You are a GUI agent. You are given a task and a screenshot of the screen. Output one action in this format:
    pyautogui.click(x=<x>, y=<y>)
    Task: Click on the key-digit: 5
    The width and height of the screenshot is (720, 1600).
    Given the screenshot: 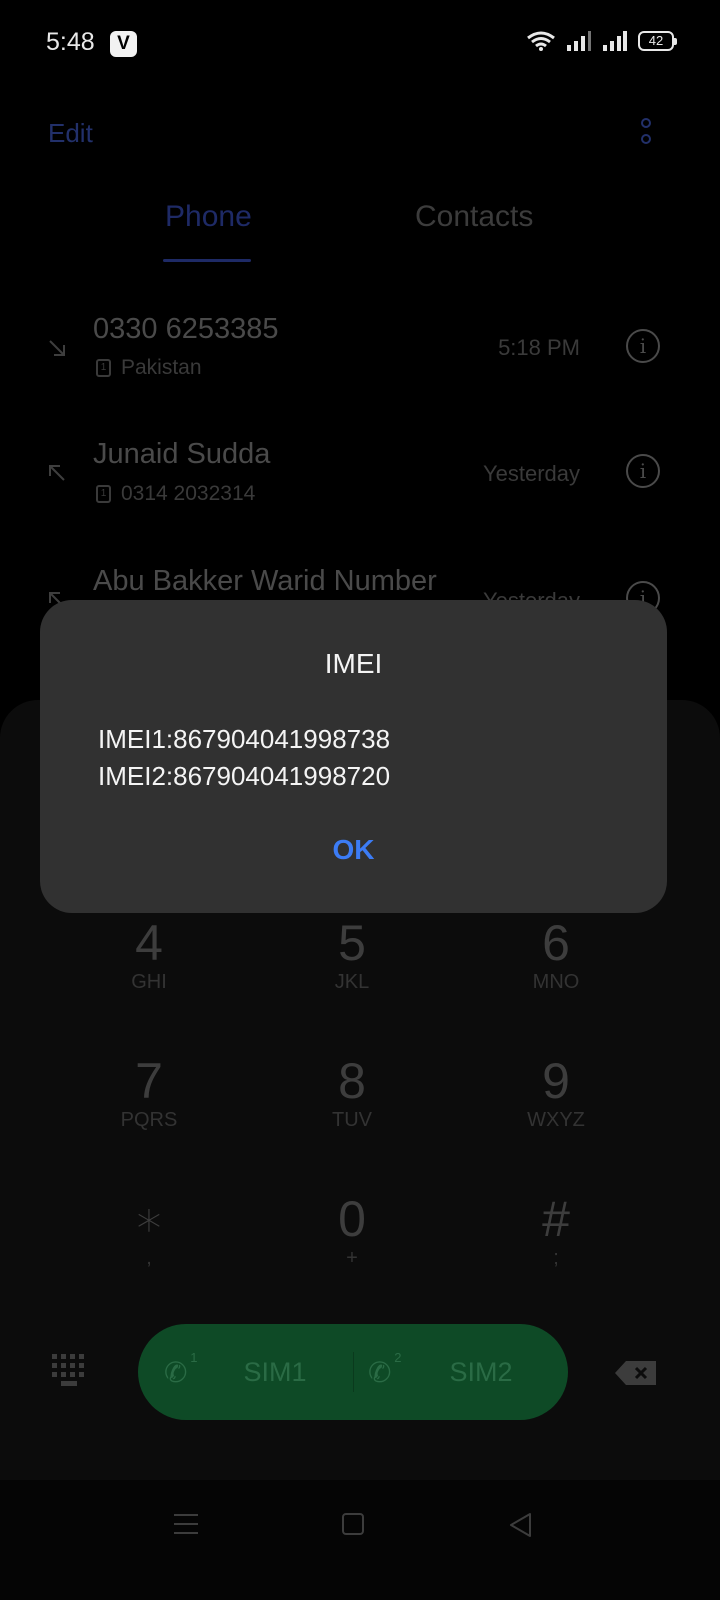 What is the action you would take?
    pyautogui.click(x=352, y=943)
    